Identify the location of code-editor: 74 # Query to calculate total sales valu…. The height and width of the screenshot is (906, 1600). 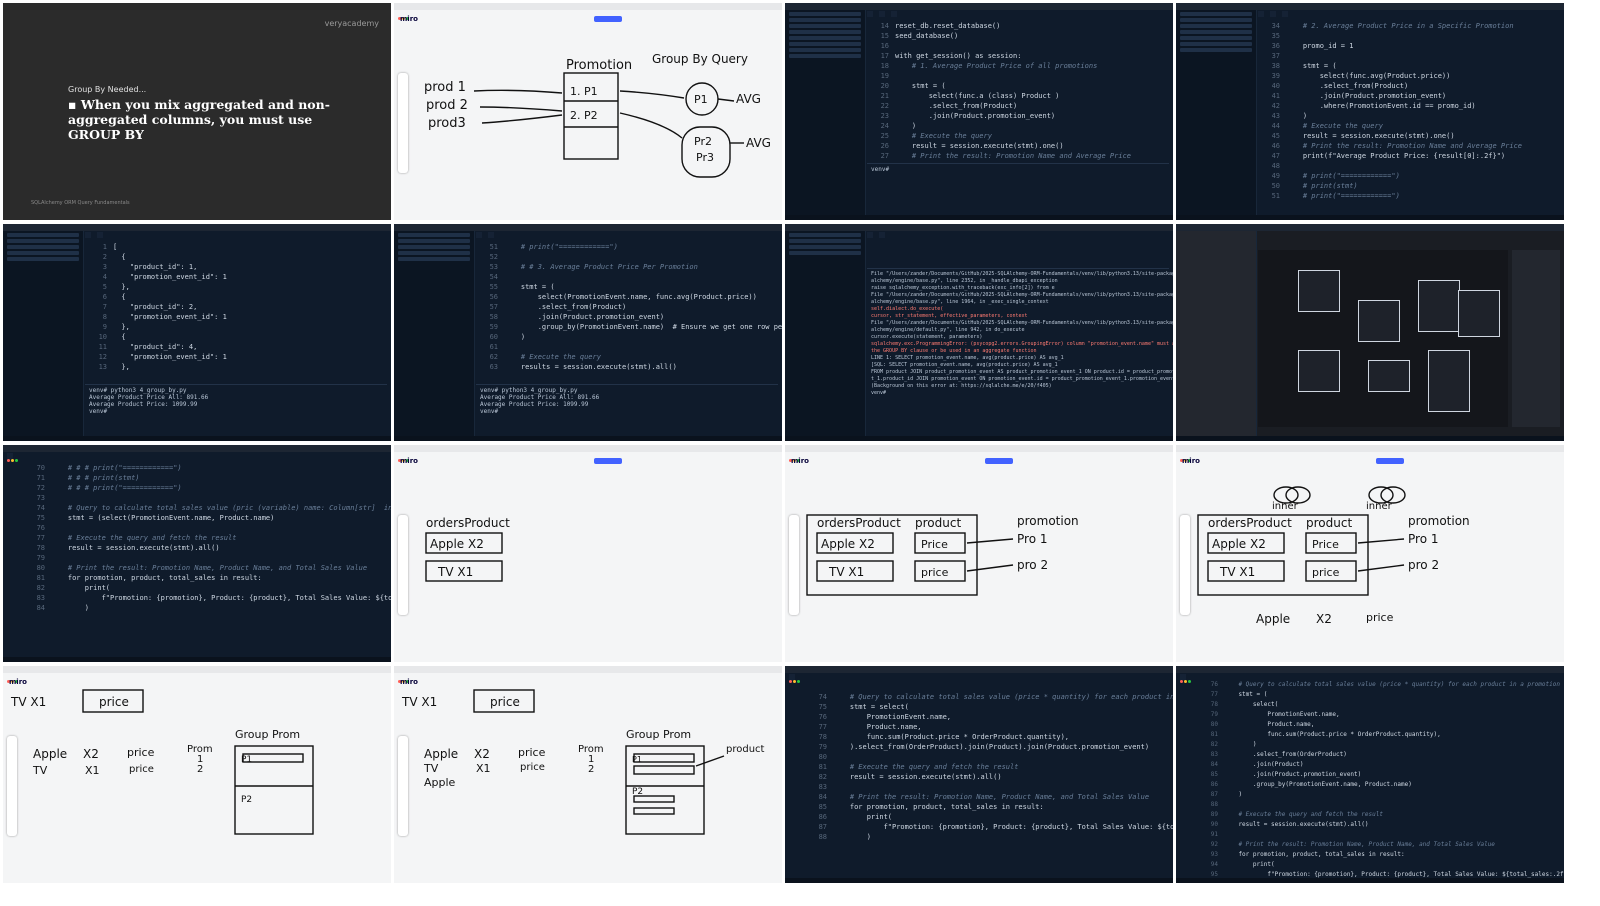
(989, 781).